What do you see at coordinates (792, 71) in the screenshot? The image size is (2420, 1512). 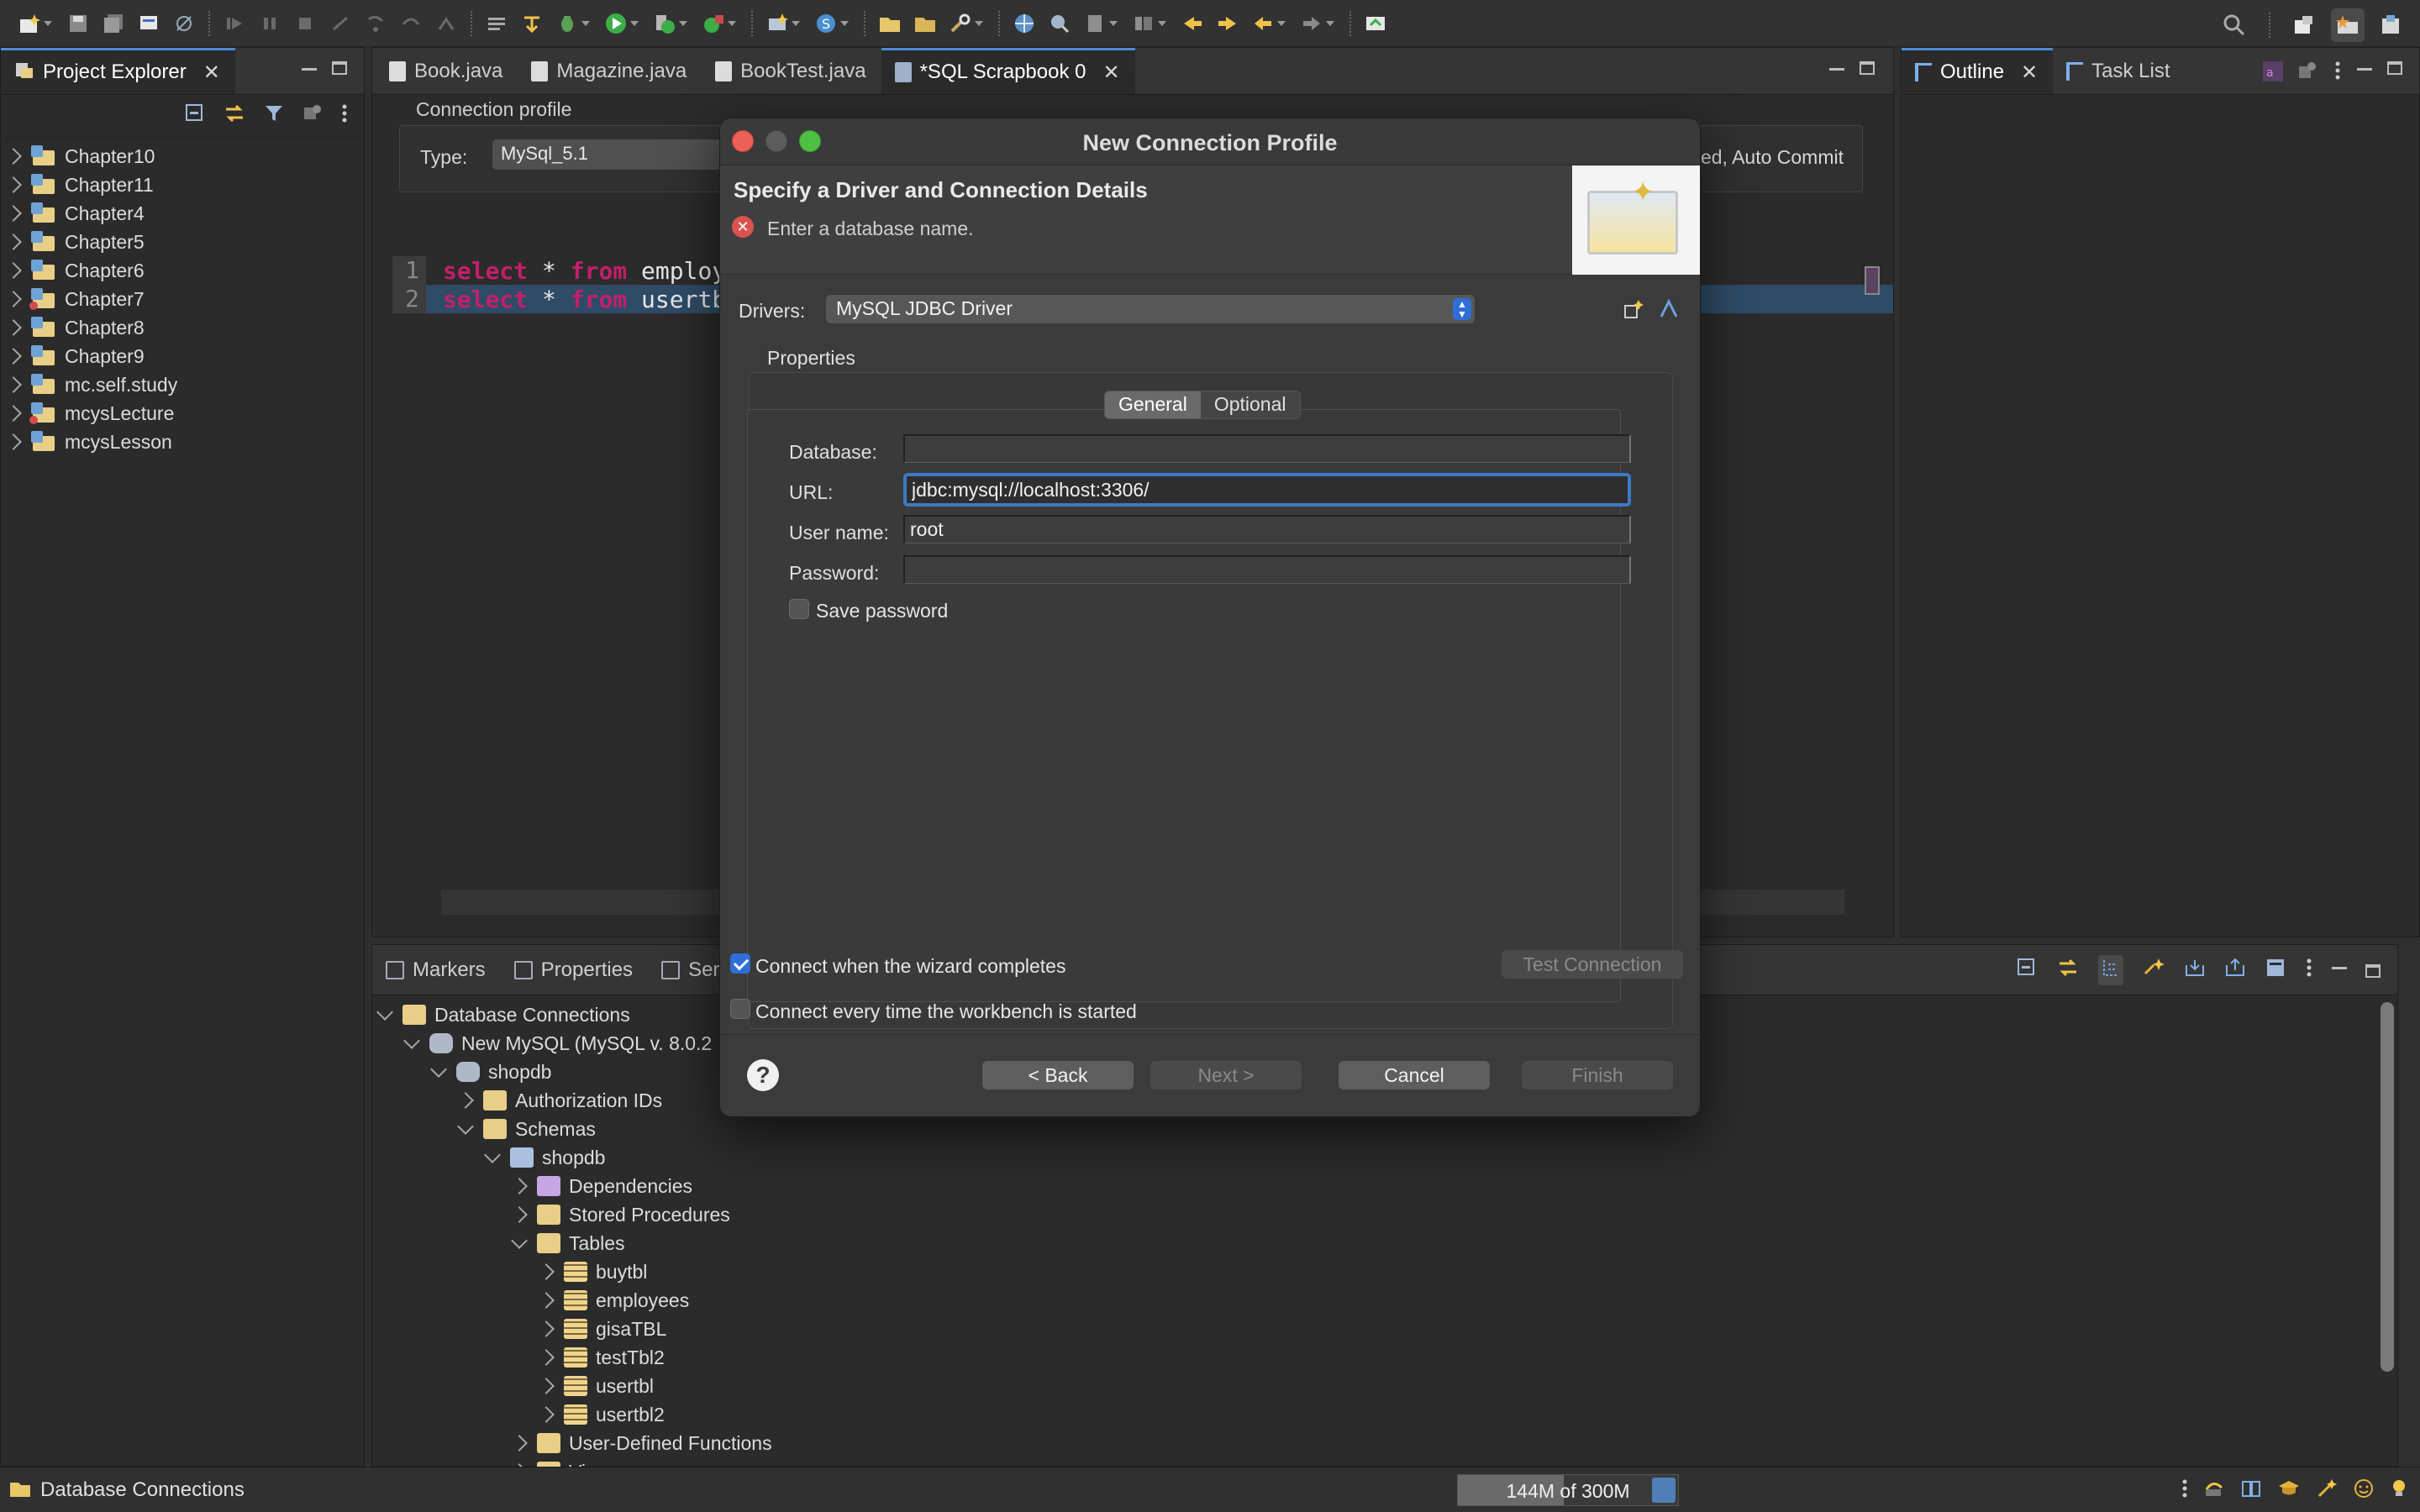 I see `editor-tab: BookTest.java` at bounding box center [792, 71].